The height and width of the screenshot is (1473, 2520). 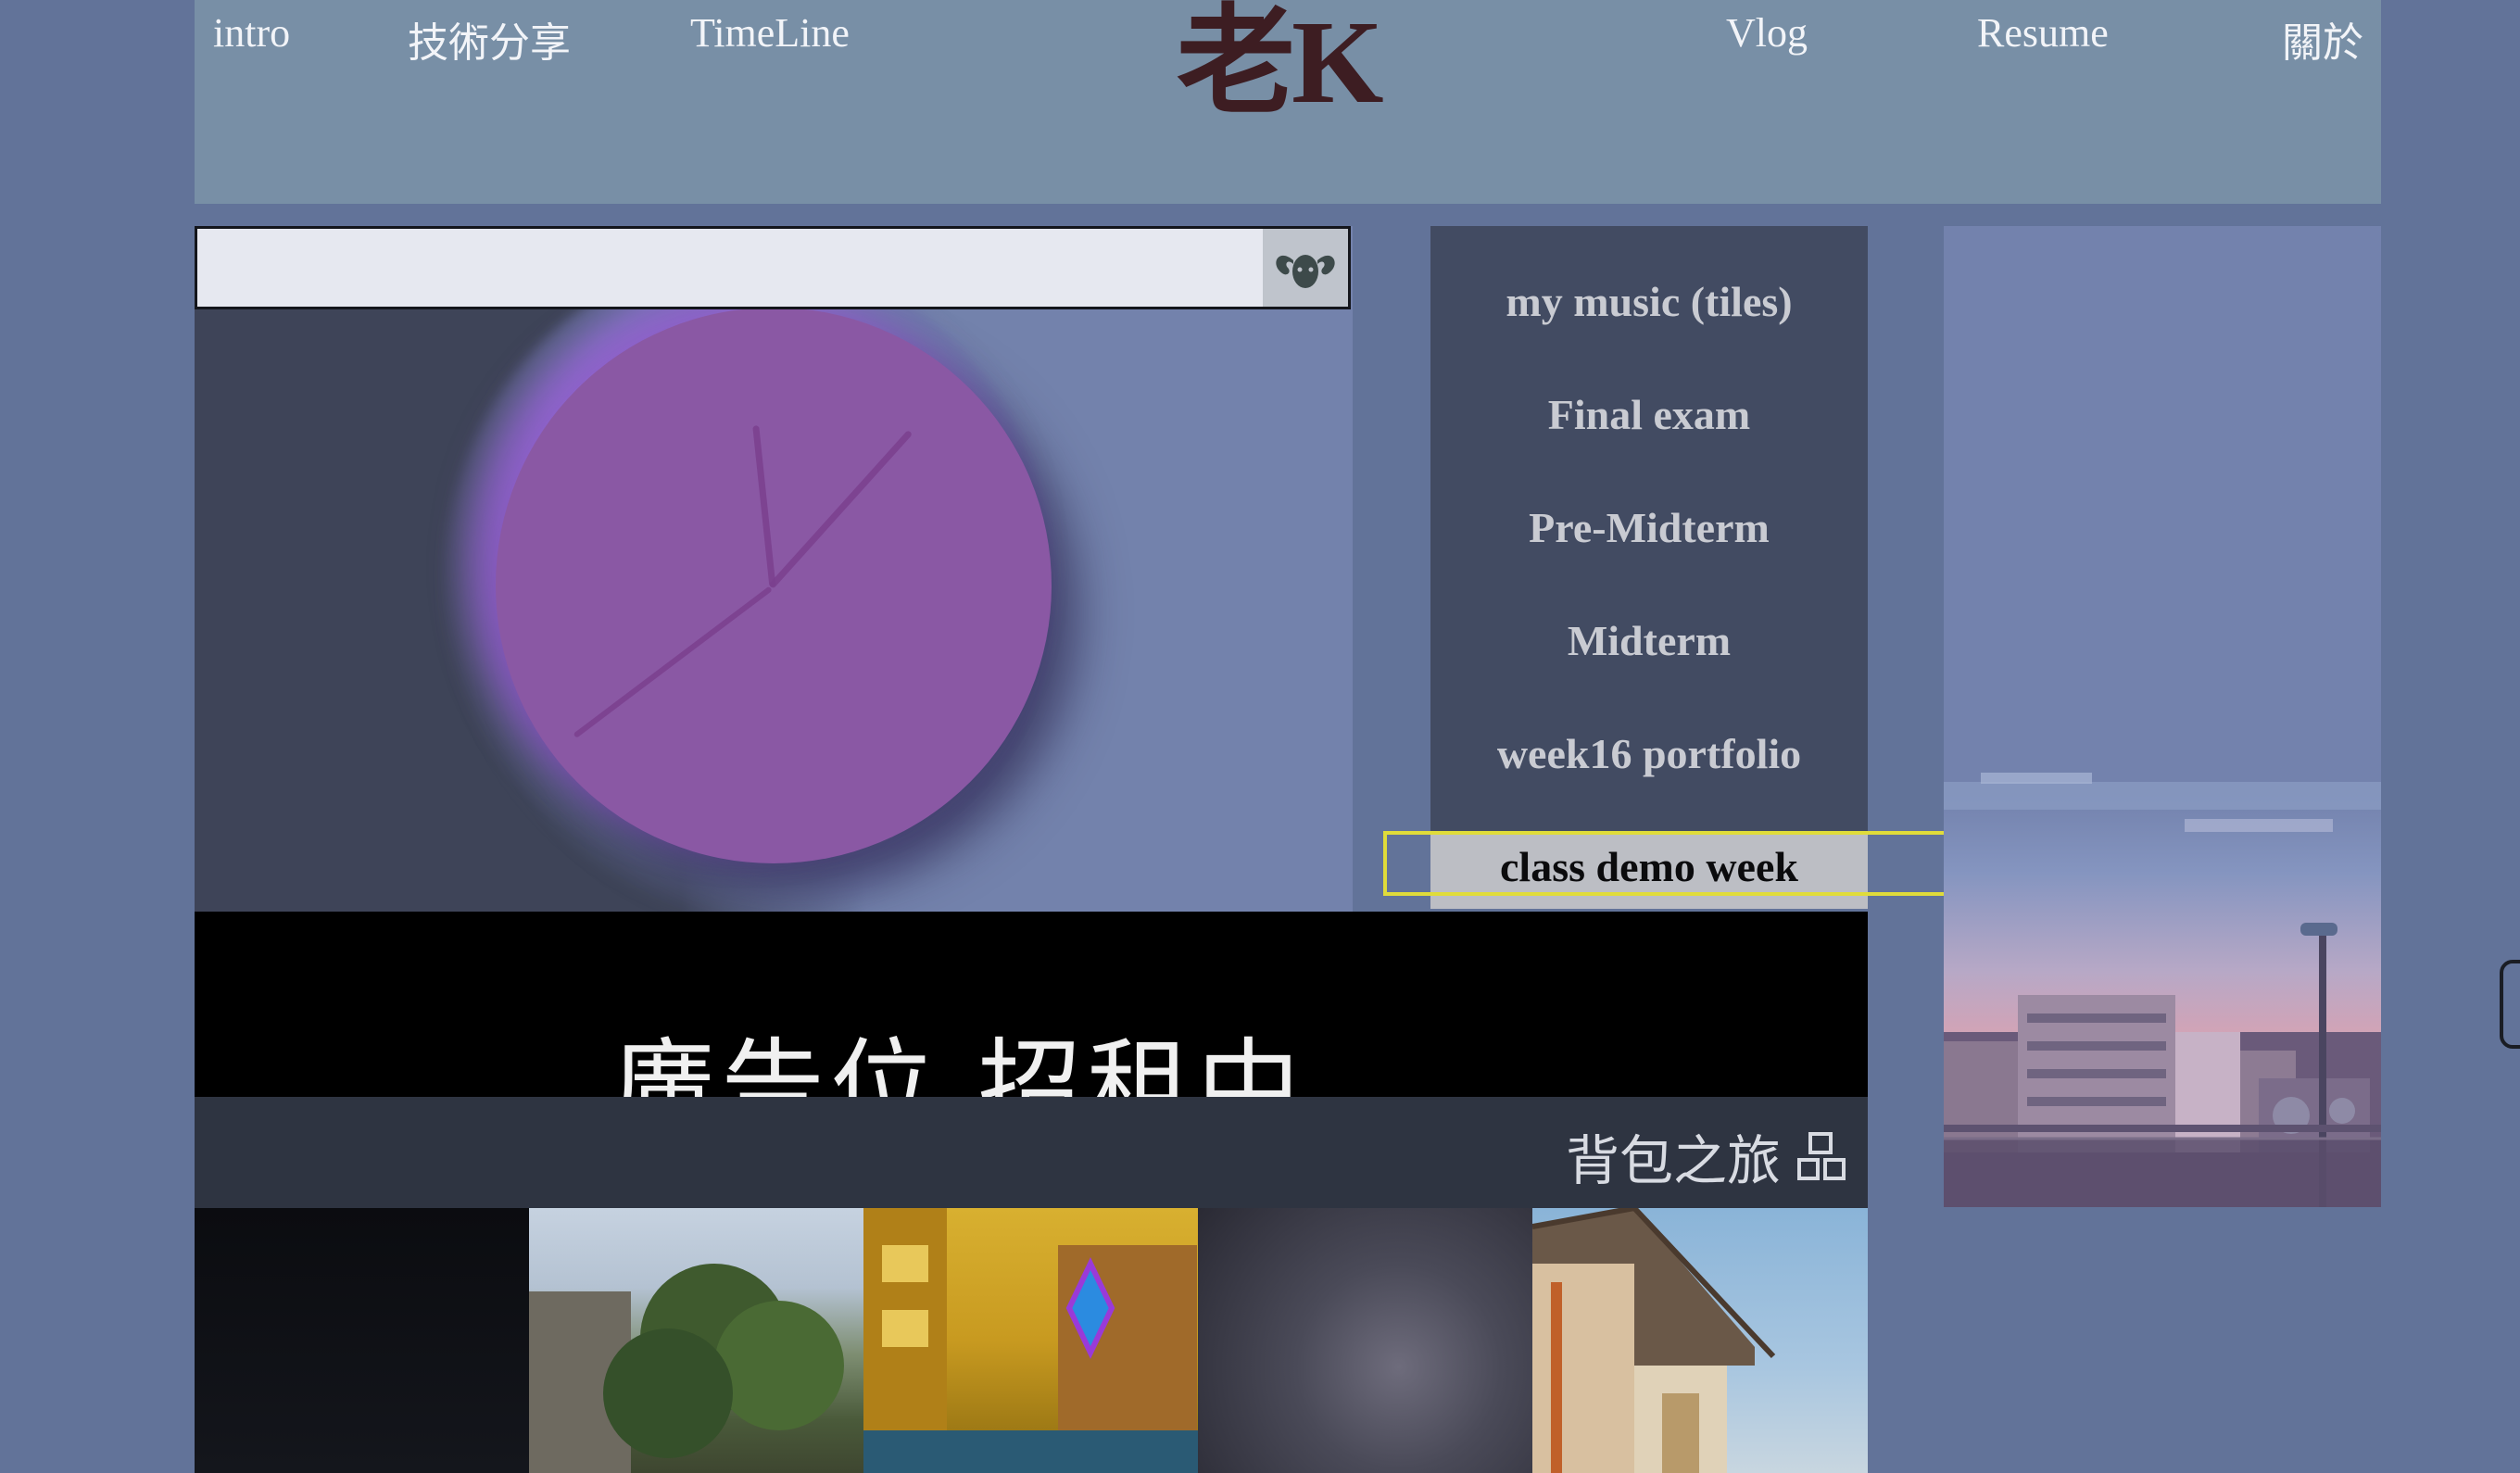 I want to click on nav-timeline: TimeLine, so click(x=770, y=33).